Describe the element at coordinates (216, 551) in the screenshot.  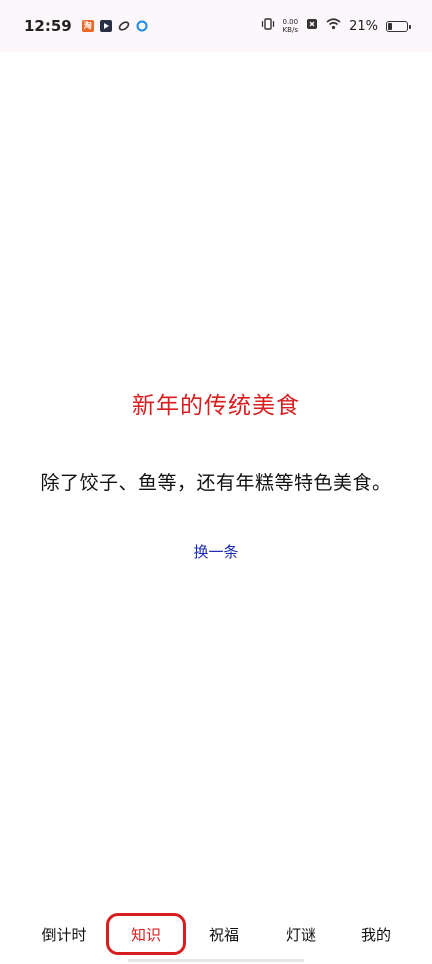
I see `refresh-button: 换一条` at that location.